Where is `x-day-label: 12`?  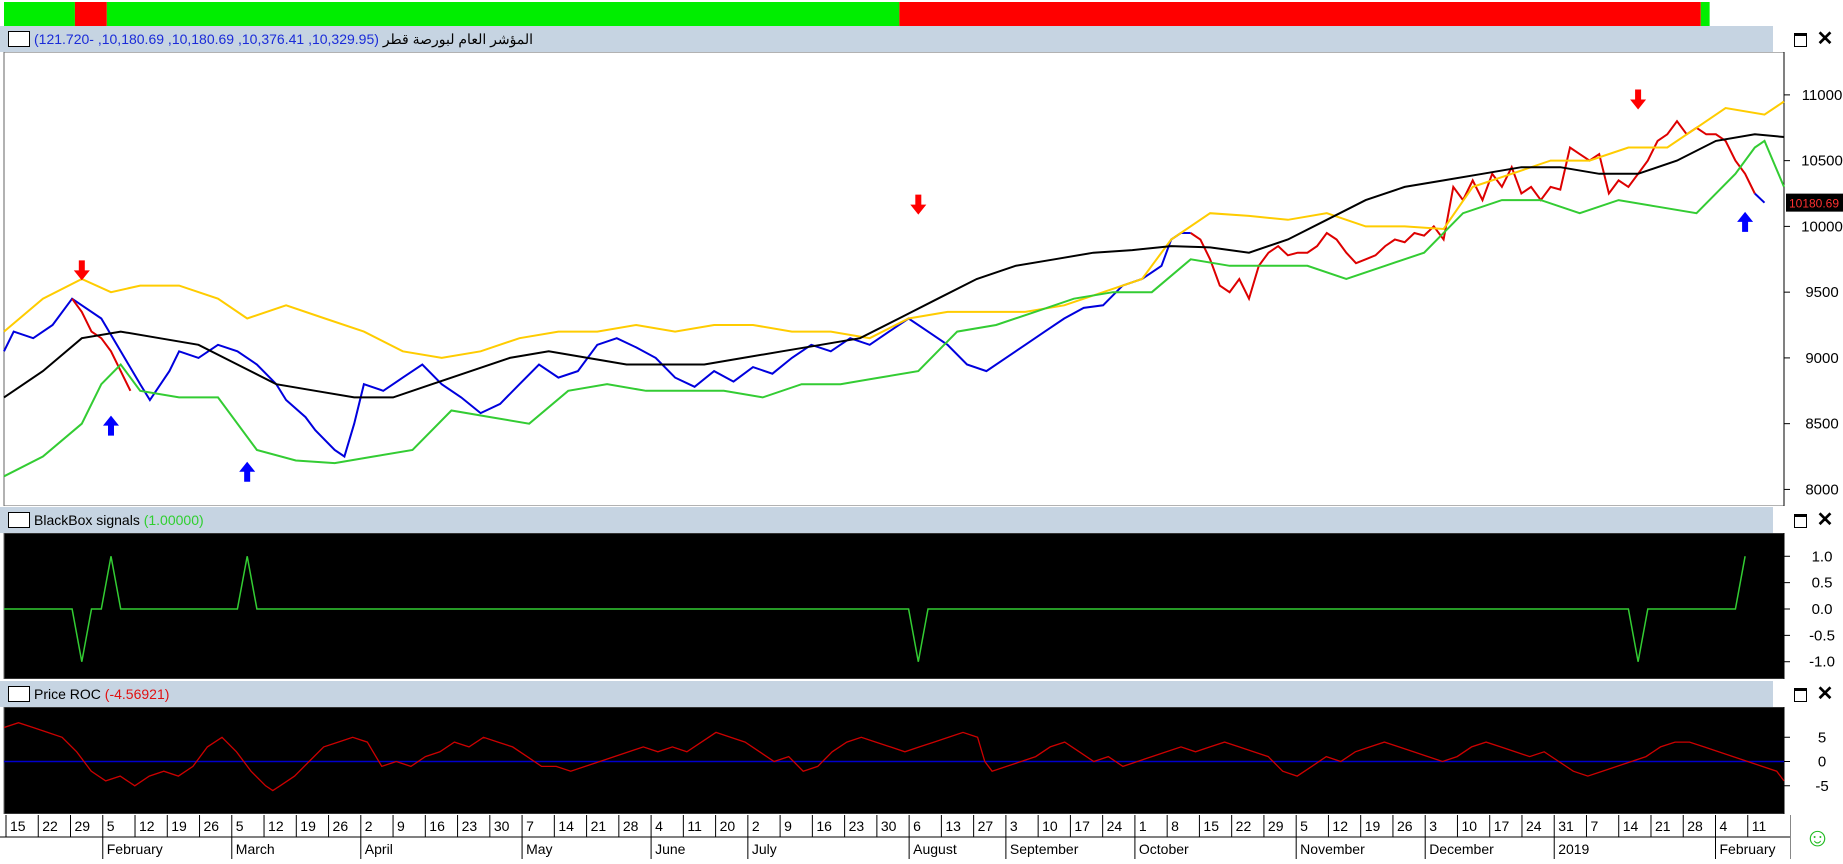
x-day-label: 12 is located at coordinates (147, 826).